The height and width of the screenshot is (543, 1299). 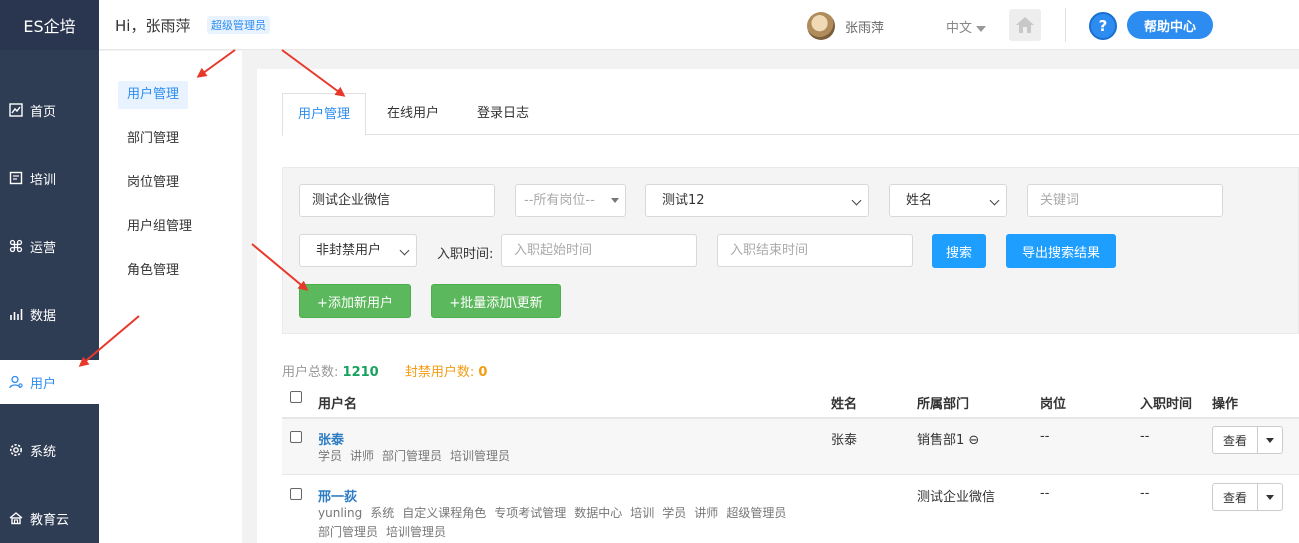 What do you see at coordinates (683, 200) in the screenshot?
I see `test-select-value: 测试12` at bounding box center [683, 200].